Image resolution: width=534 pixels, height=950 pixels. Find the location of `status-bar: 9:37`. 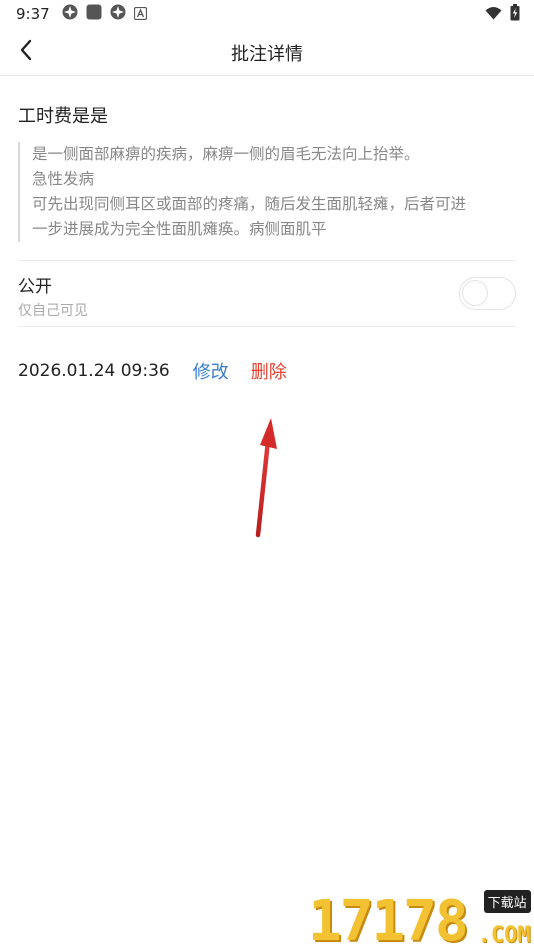

status-bar: 9:37 is located at coordinates (267, 14).